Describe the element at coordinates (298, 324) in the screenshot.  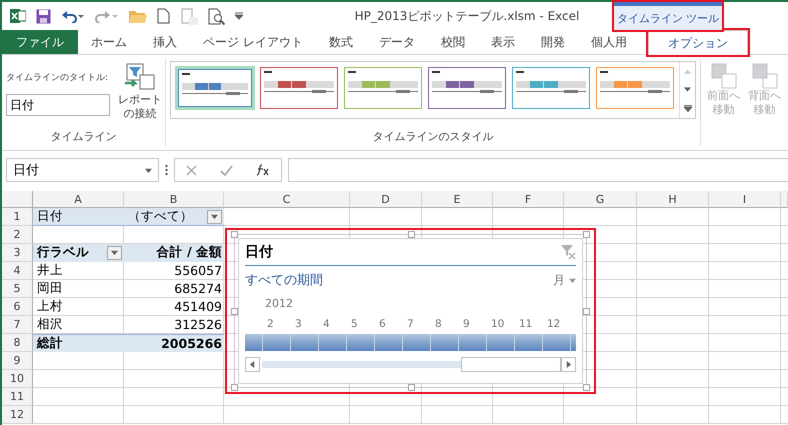
I see `month-label: 3` at that location.